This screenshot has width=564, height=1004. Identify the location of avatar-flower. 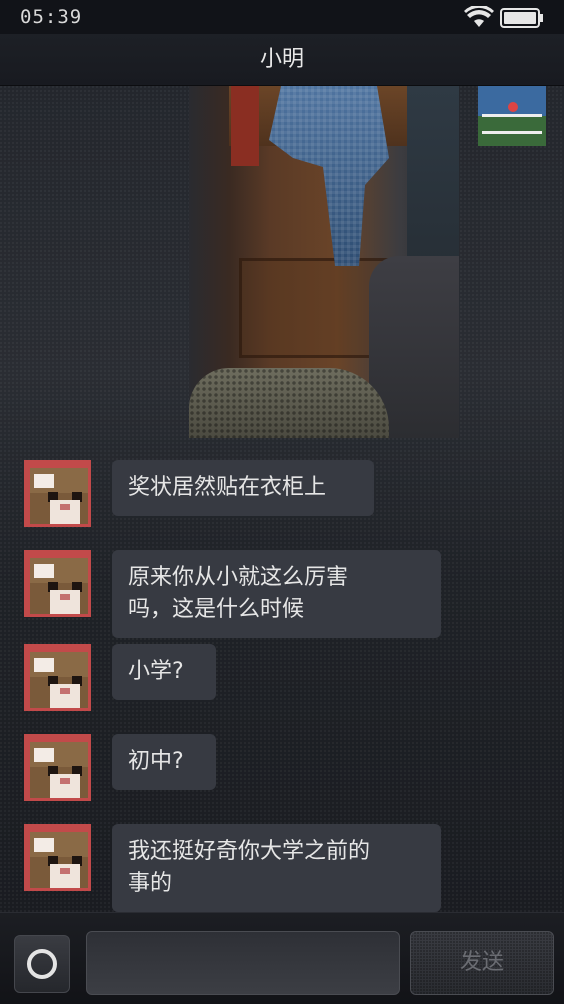
(513, 107).